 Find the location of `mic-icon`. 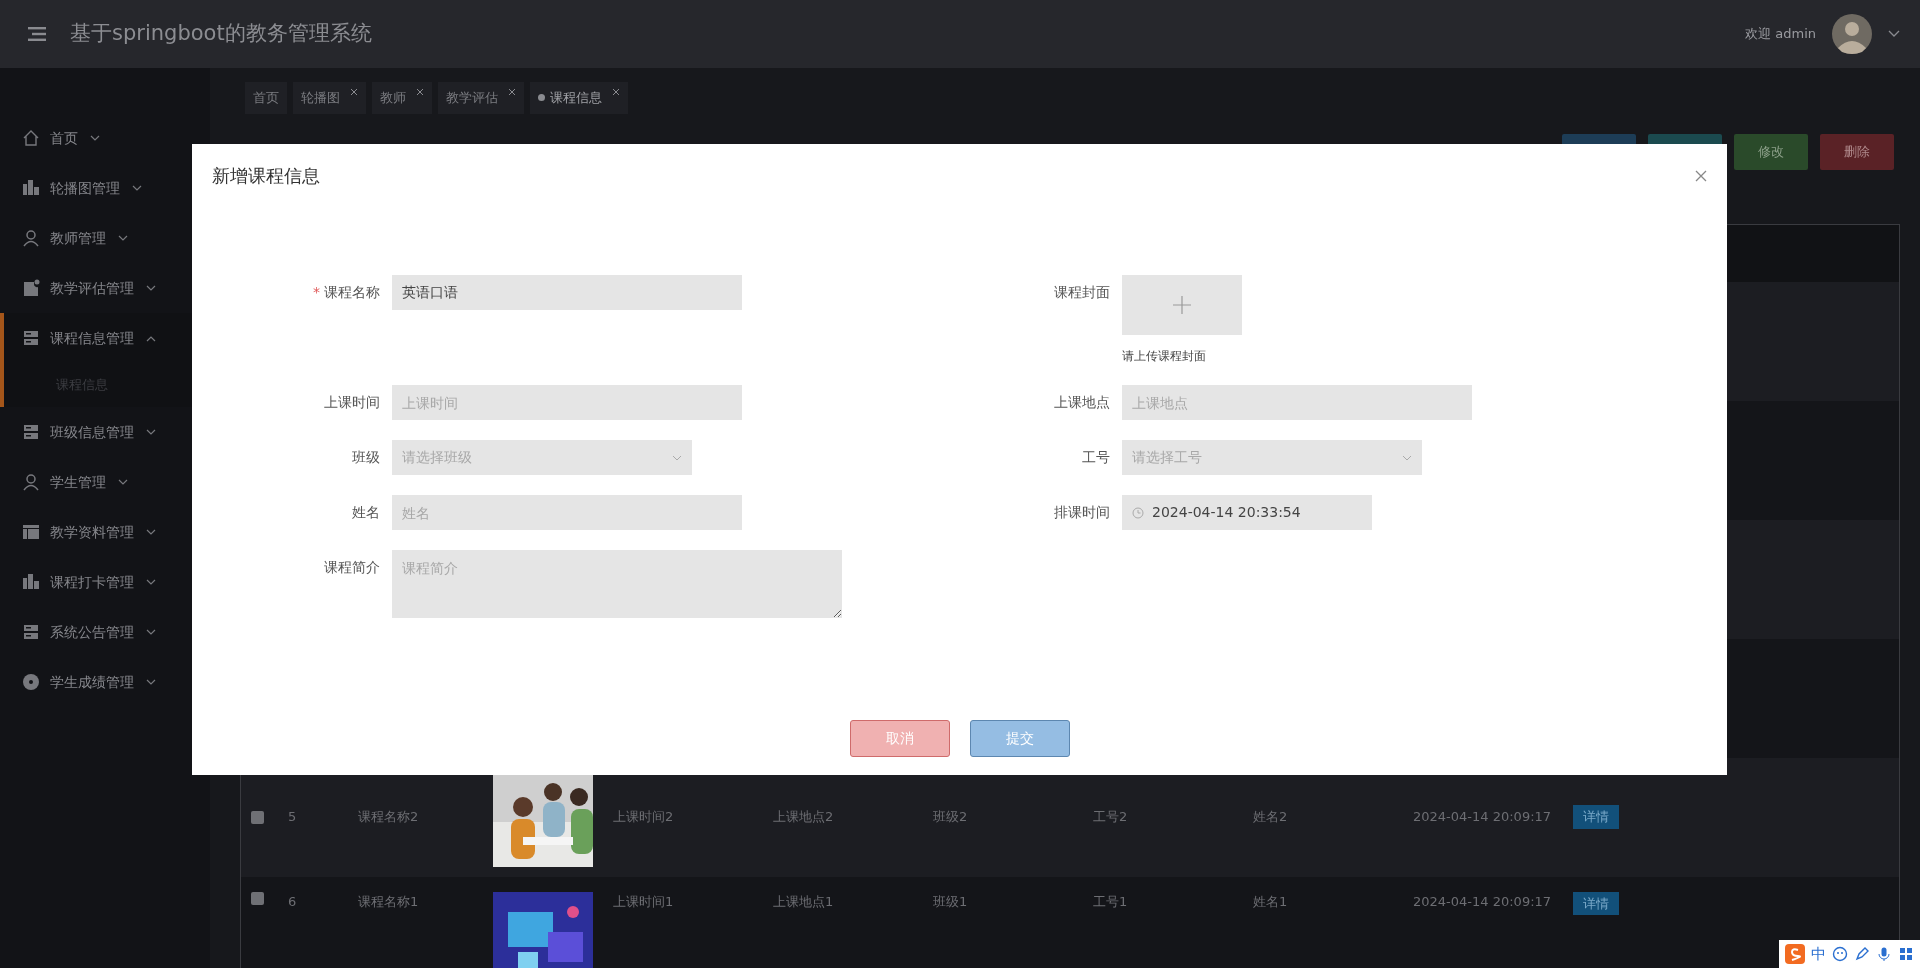

mic-icon is located at coordinates (1884, 954).